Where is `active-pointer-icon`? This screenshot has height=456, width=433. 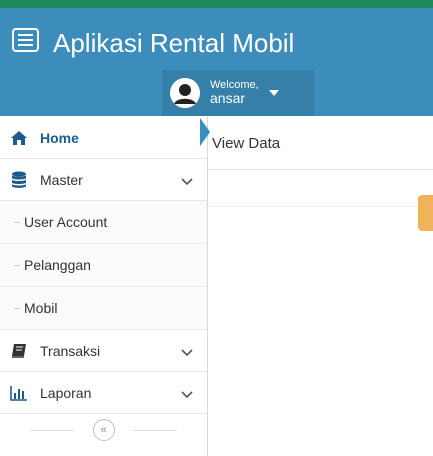 active-pointer-icon is located at coordinates (205, 132).